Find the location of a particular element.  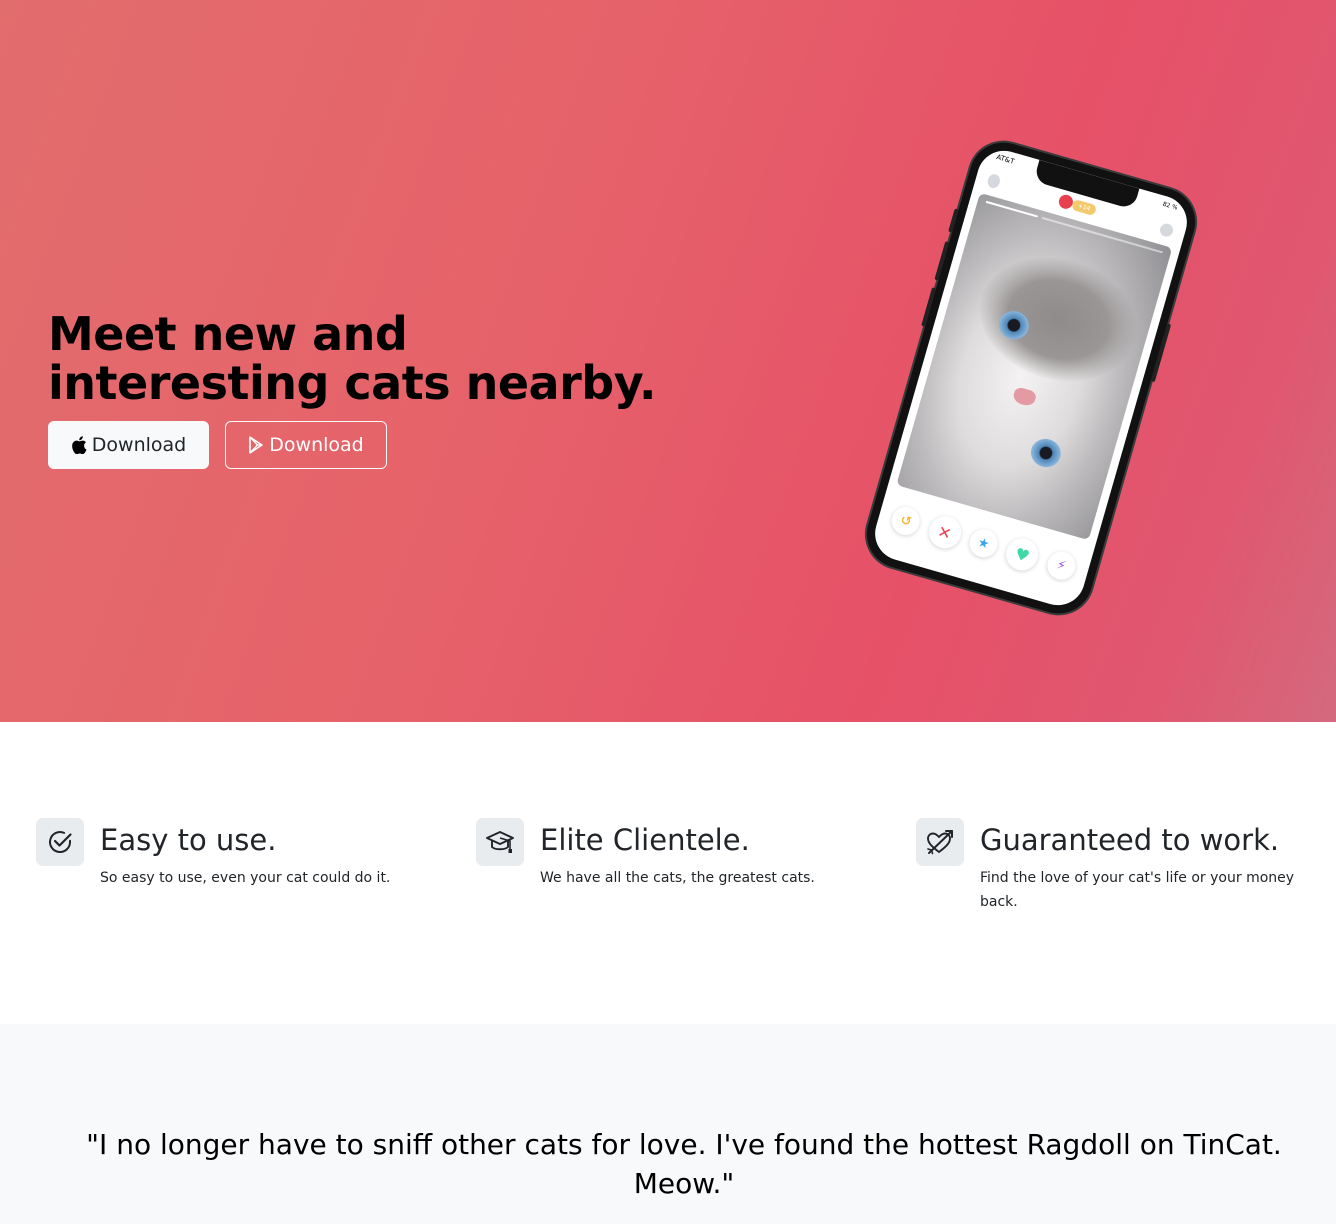

battery-label: 82 % is located at coordinates (1170, 206).